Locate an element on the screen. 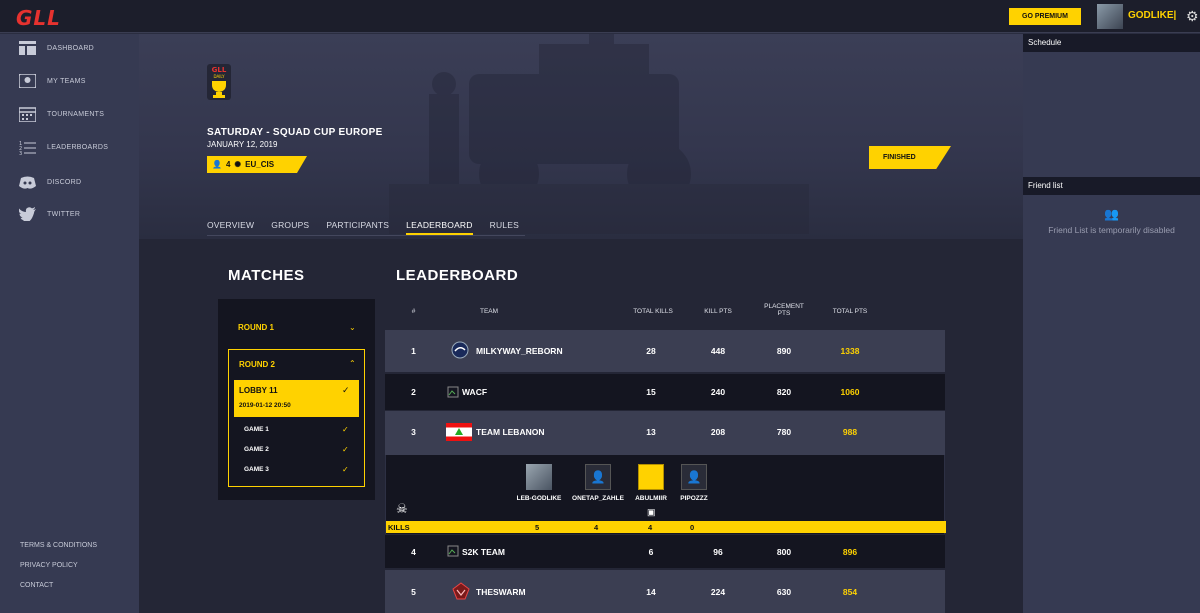 This screenshot has height=613, width=1200. tab-overview: OVERVIEW is located at coordinates (230, 227).